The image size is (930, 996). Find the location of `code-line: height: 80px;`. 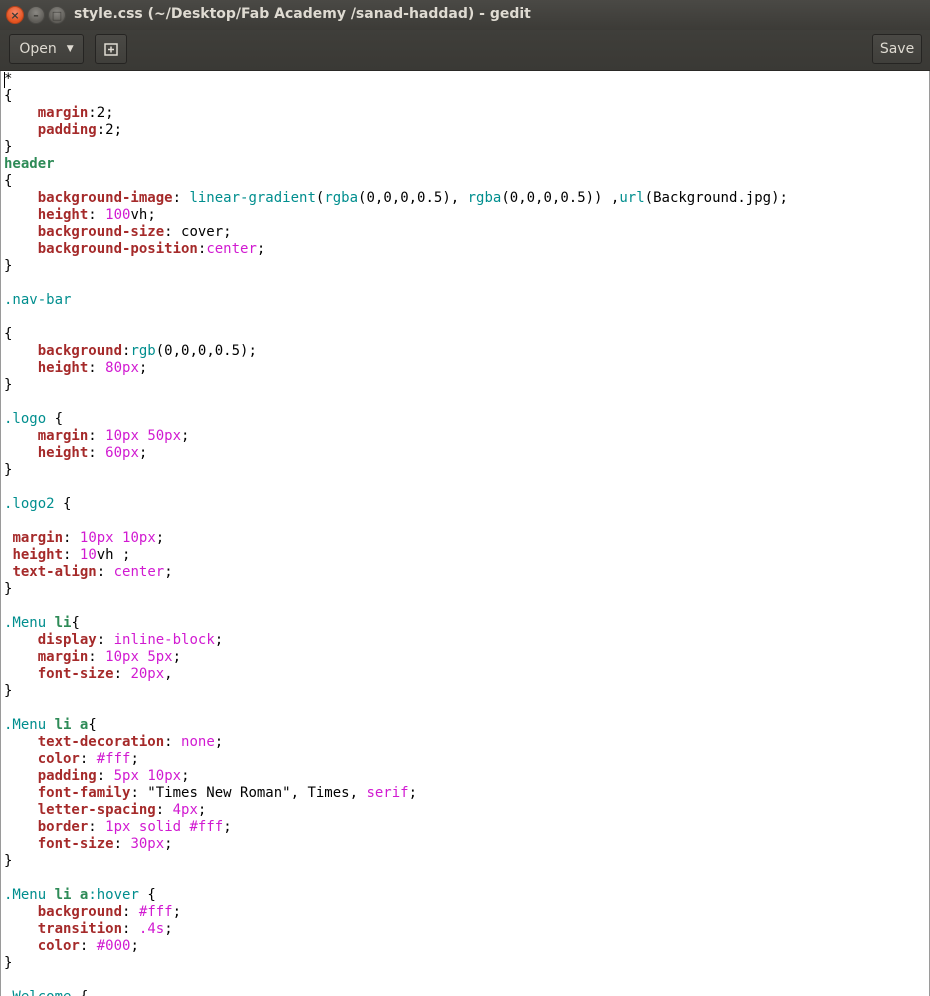

code-line: height: 80px; is located at coordinates (92, 368).